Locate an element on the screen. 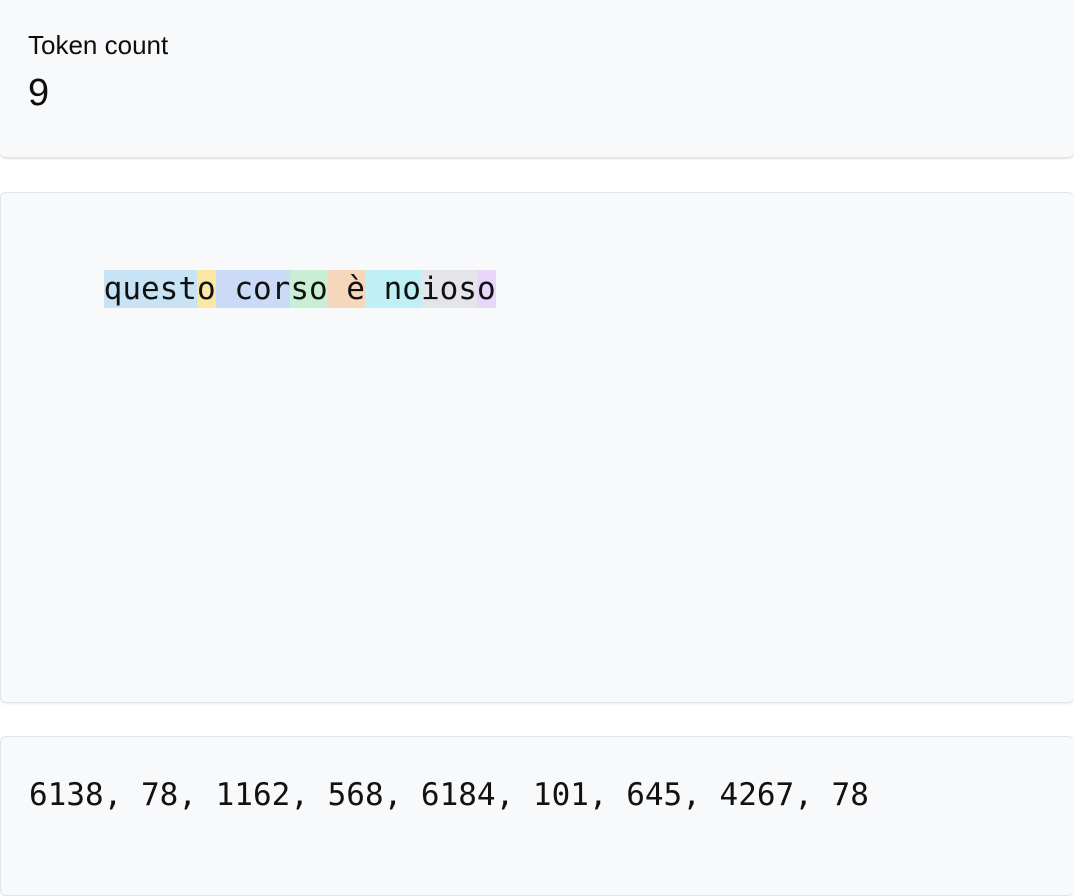 The image size is (1074, 896). token-span: so is located at coordinates (309, 289).